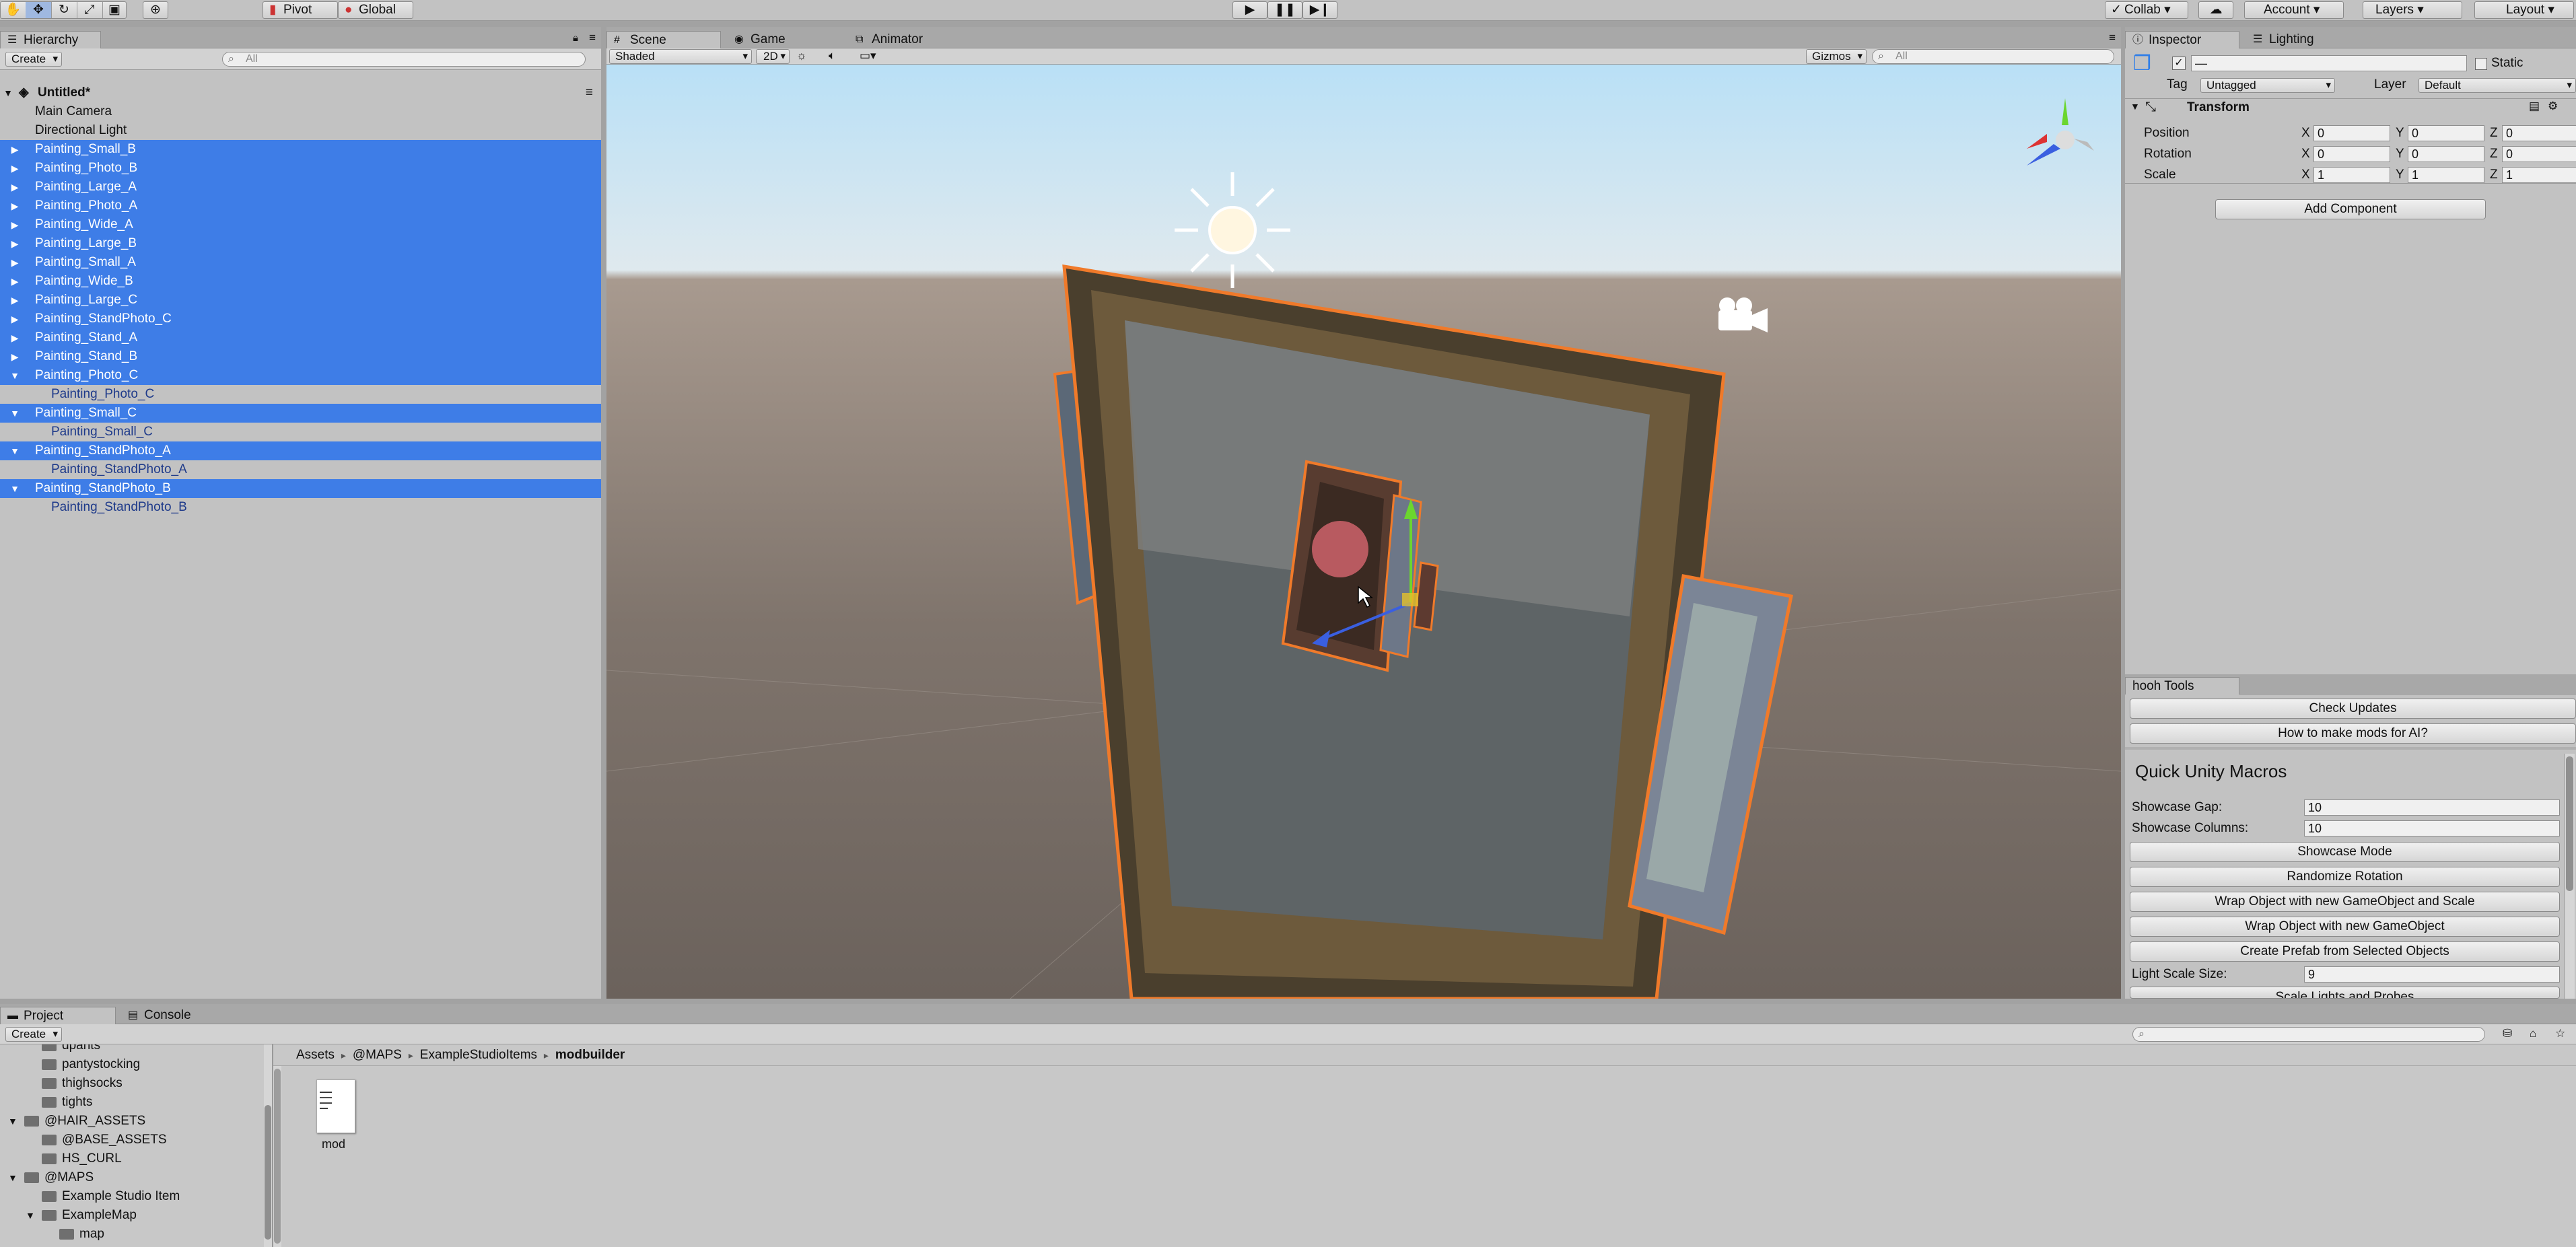  I want to click on hierarchy-row: ▶ Painting_Large_B, so click(300, 243).